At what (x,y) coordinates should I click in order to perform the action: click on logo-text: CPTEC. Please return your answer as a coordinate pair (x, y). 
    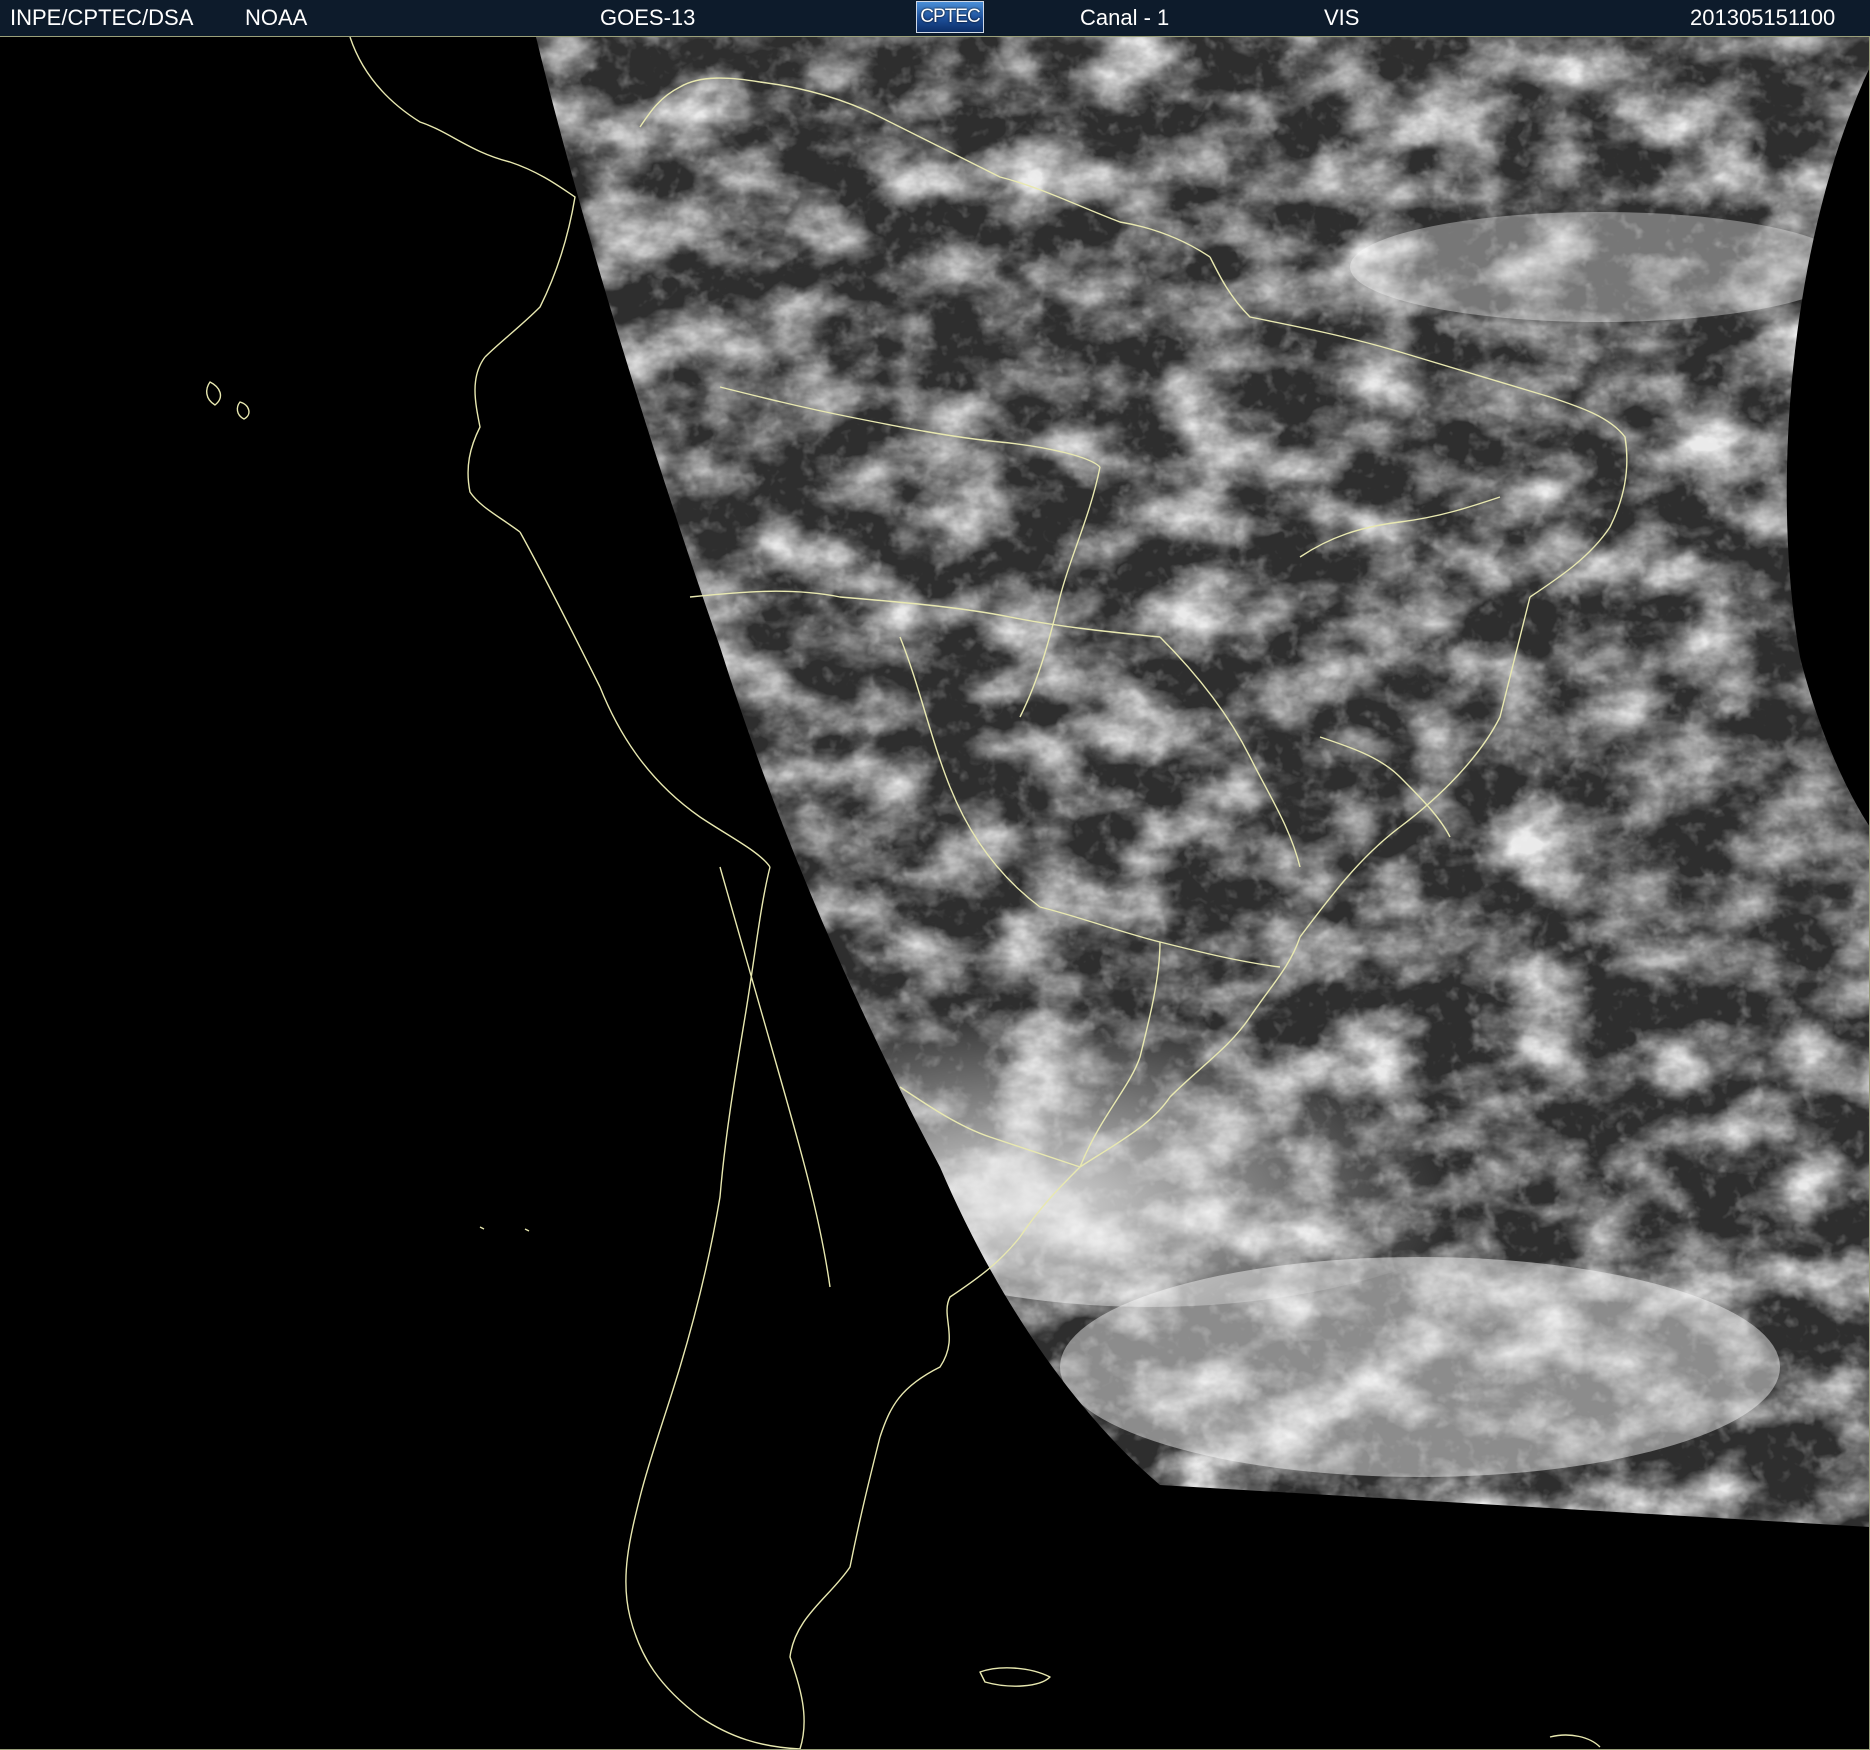
    Looking at the image, I should click on (950, 16).